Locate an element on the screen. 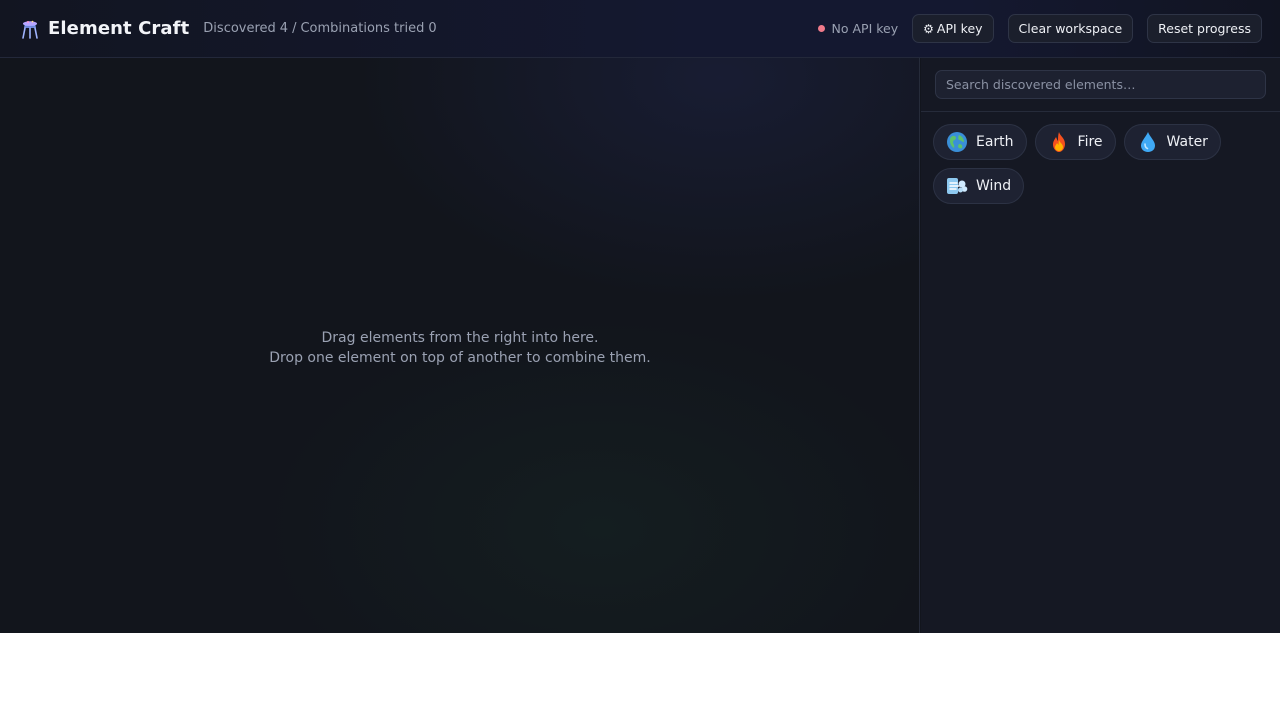 This screenshot has height=720, width=1280. search-input is located at coordinates (1100, 84).